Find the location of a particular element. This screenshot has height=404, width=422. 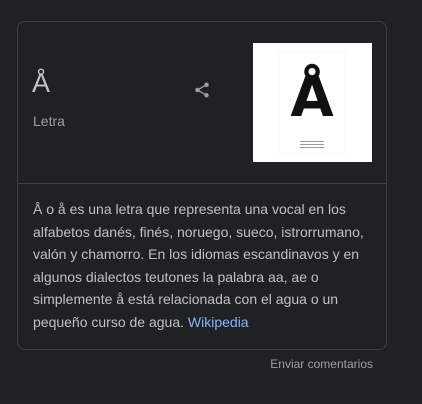

letter-image-page: Å is located at coordinates (312, 102).